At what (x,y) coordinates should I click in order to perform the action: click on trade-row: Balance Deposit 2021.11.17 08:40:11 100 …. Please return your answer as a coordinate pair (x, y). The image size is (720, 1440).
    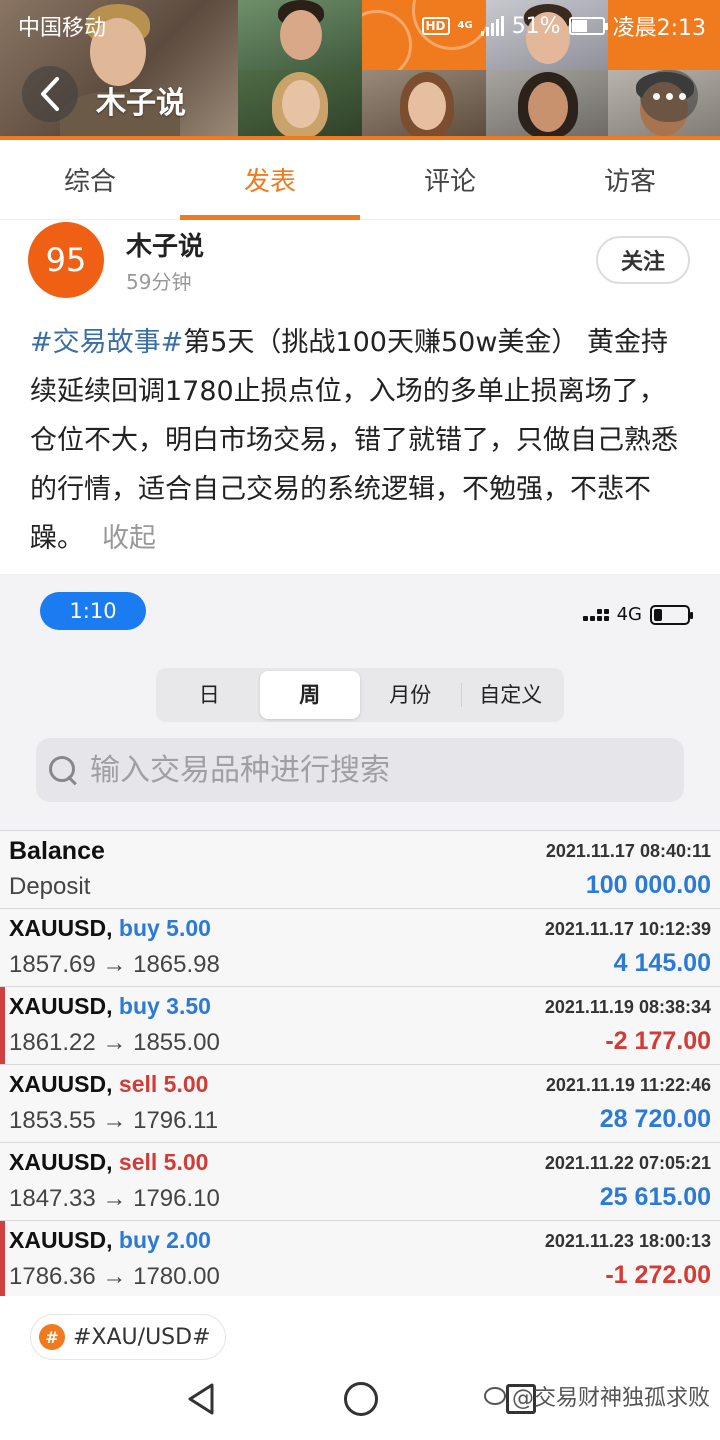
    Looking at the image, I should click on (360, 869).